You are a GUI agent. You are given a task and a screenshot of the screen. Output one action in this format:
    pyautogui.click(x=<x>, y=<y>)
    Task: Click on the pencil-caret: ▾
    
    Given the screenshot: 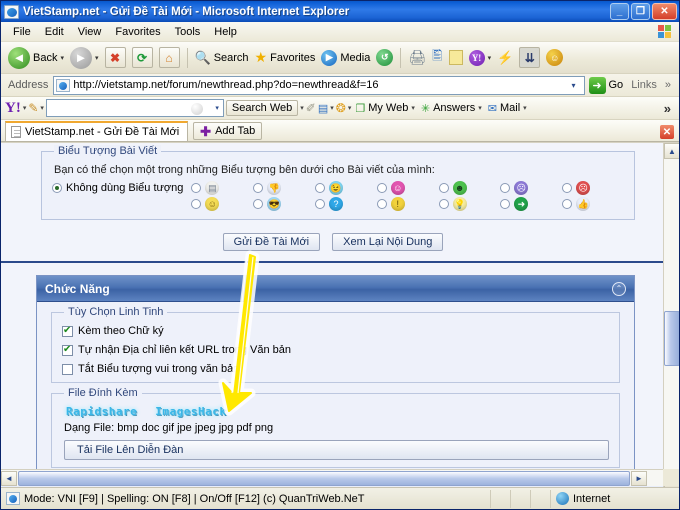 What is the action you would take?
    pyautogui.click(x=42, y=108)
    